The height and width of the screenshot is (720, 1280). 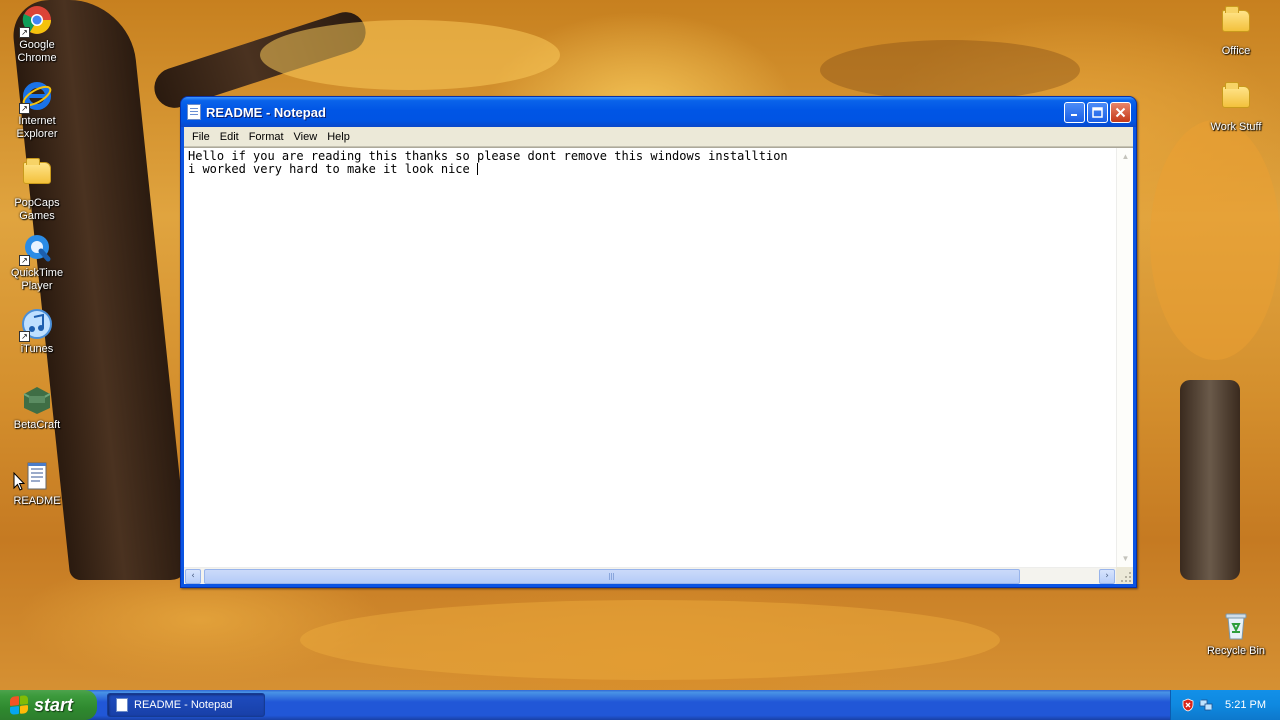 I want to click on window-titlebar: README - Notepad, so click(x=658, y=112).